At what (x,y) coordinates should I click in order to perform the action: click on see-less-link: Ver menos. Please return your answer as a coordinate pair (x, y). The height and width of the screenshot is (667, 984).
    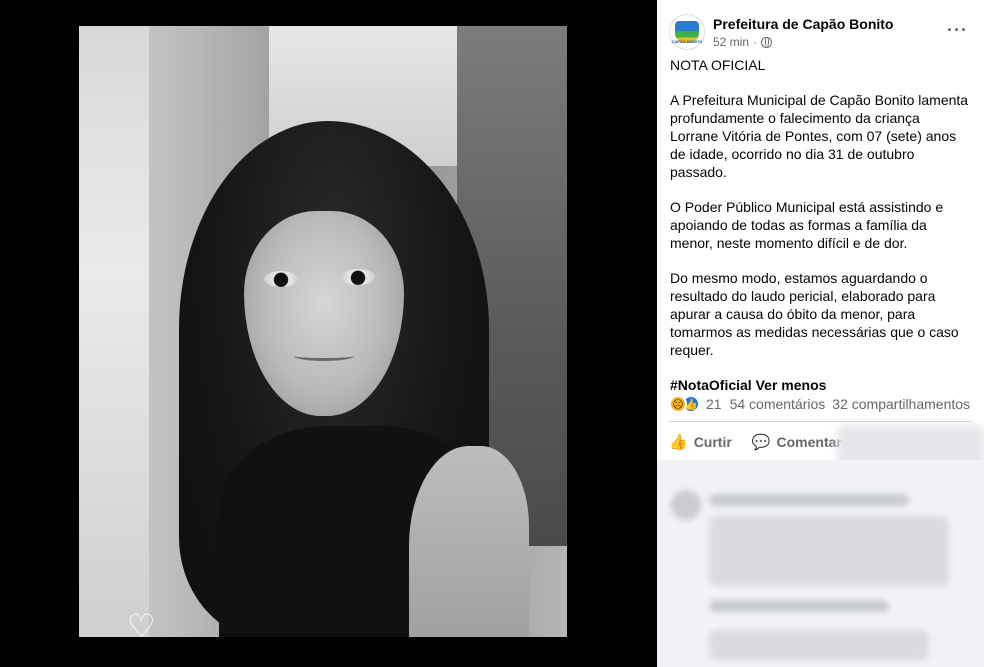
    Looking at the image, I should click on (791, 385).